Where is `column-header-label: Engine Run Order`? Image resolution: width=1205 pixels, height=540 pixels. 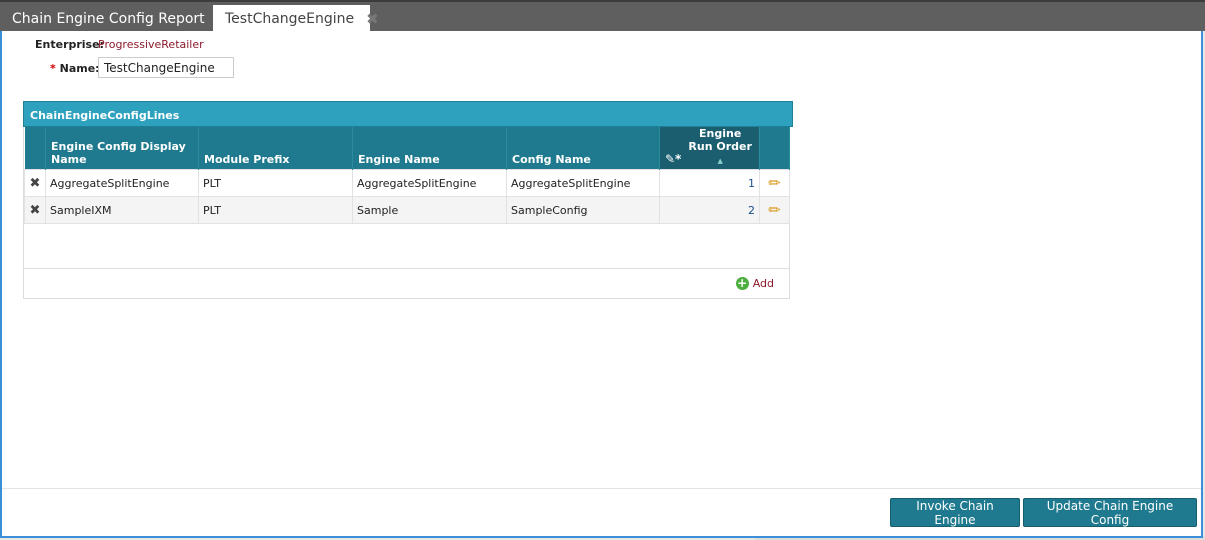 column-header-label: Engine Run Order is located at coordinates (720, 140).